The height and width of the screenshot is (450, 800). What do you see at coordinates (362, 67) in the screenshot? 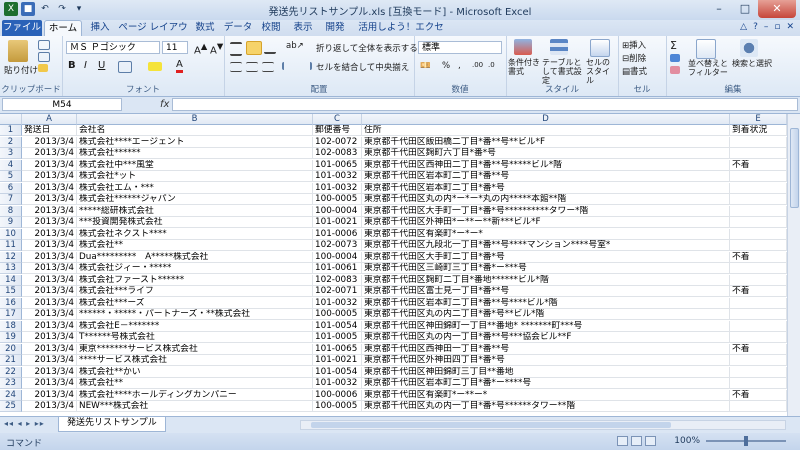
I see `merge-center-button: セルを結合して中央揃え` at bounding box center [362, 67].